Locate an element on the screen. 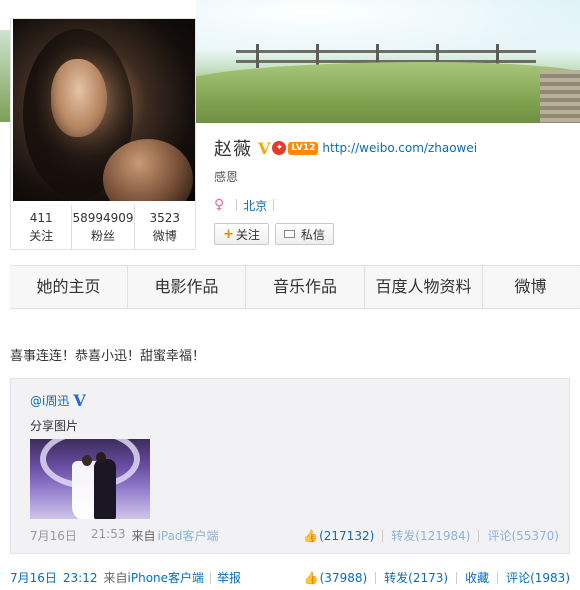 The width and height of the screenshot is (580, 590). report-link: 举报 is located at coordinates (229, 577).